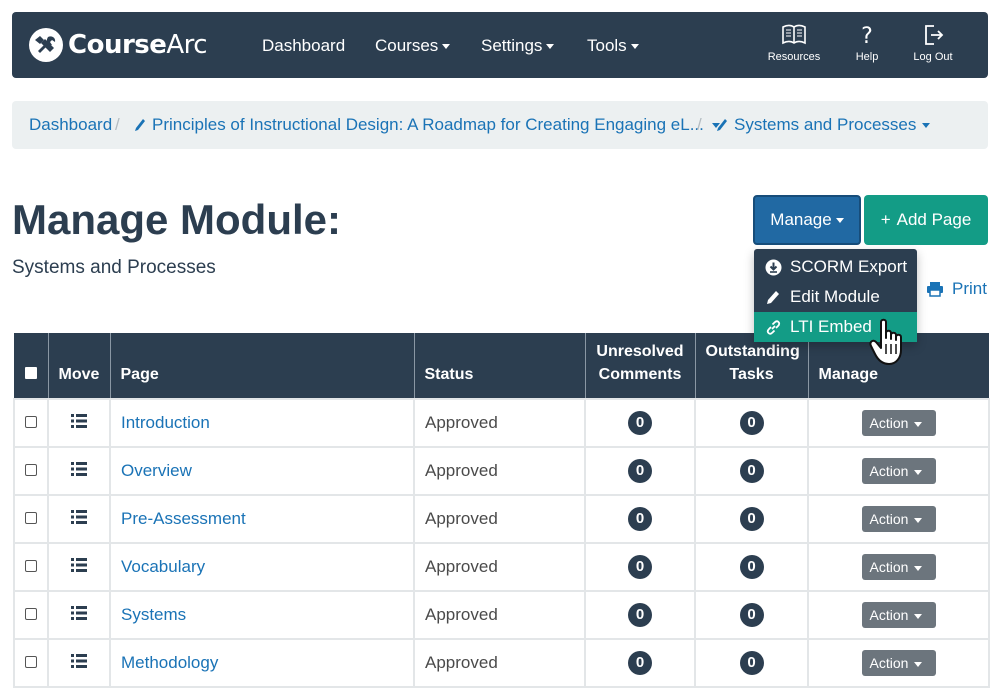  I want to click on manage-cell: Action, so click(898, 567).